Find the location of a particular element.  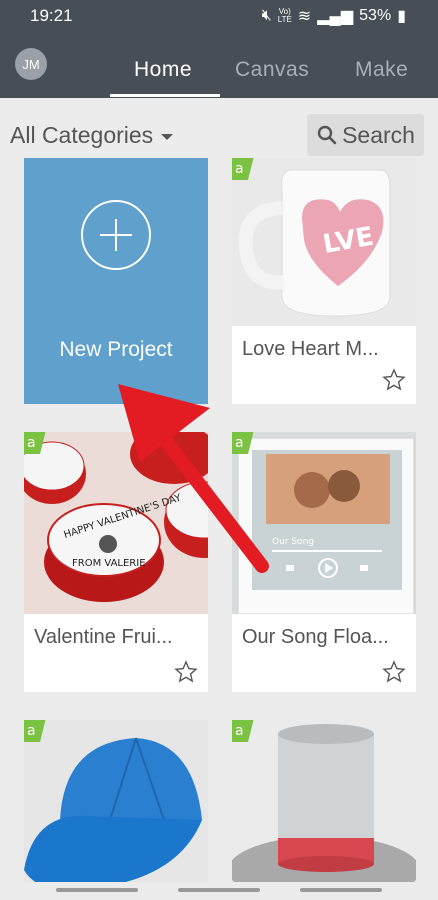

signal-icon: ▂▄▆ is located at coordinates (335, 16).